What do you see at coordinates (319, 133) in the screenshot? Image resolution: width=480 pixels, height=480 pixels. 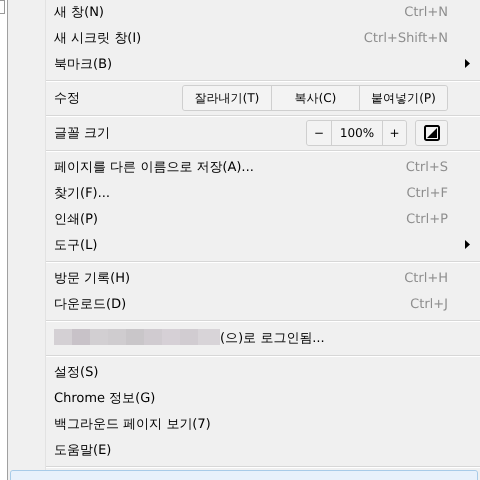 I see `zoom-out-button: −` at bounding box center [319, 133].